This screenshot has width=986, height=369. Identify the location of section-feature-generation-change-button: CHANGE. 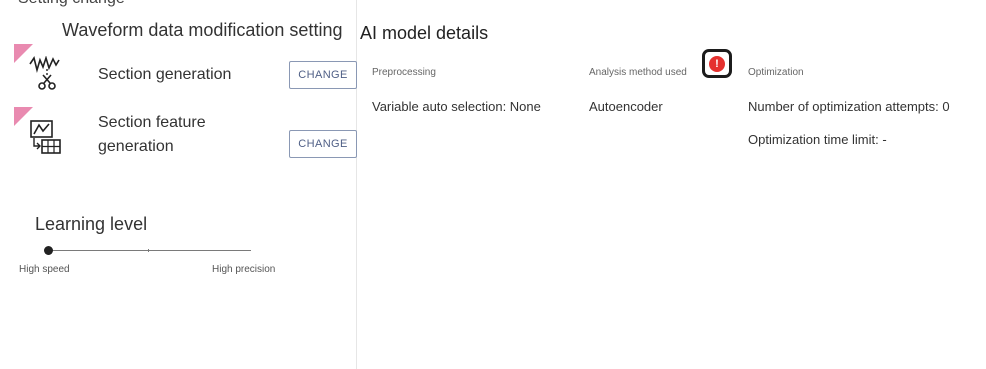
(323, 144).